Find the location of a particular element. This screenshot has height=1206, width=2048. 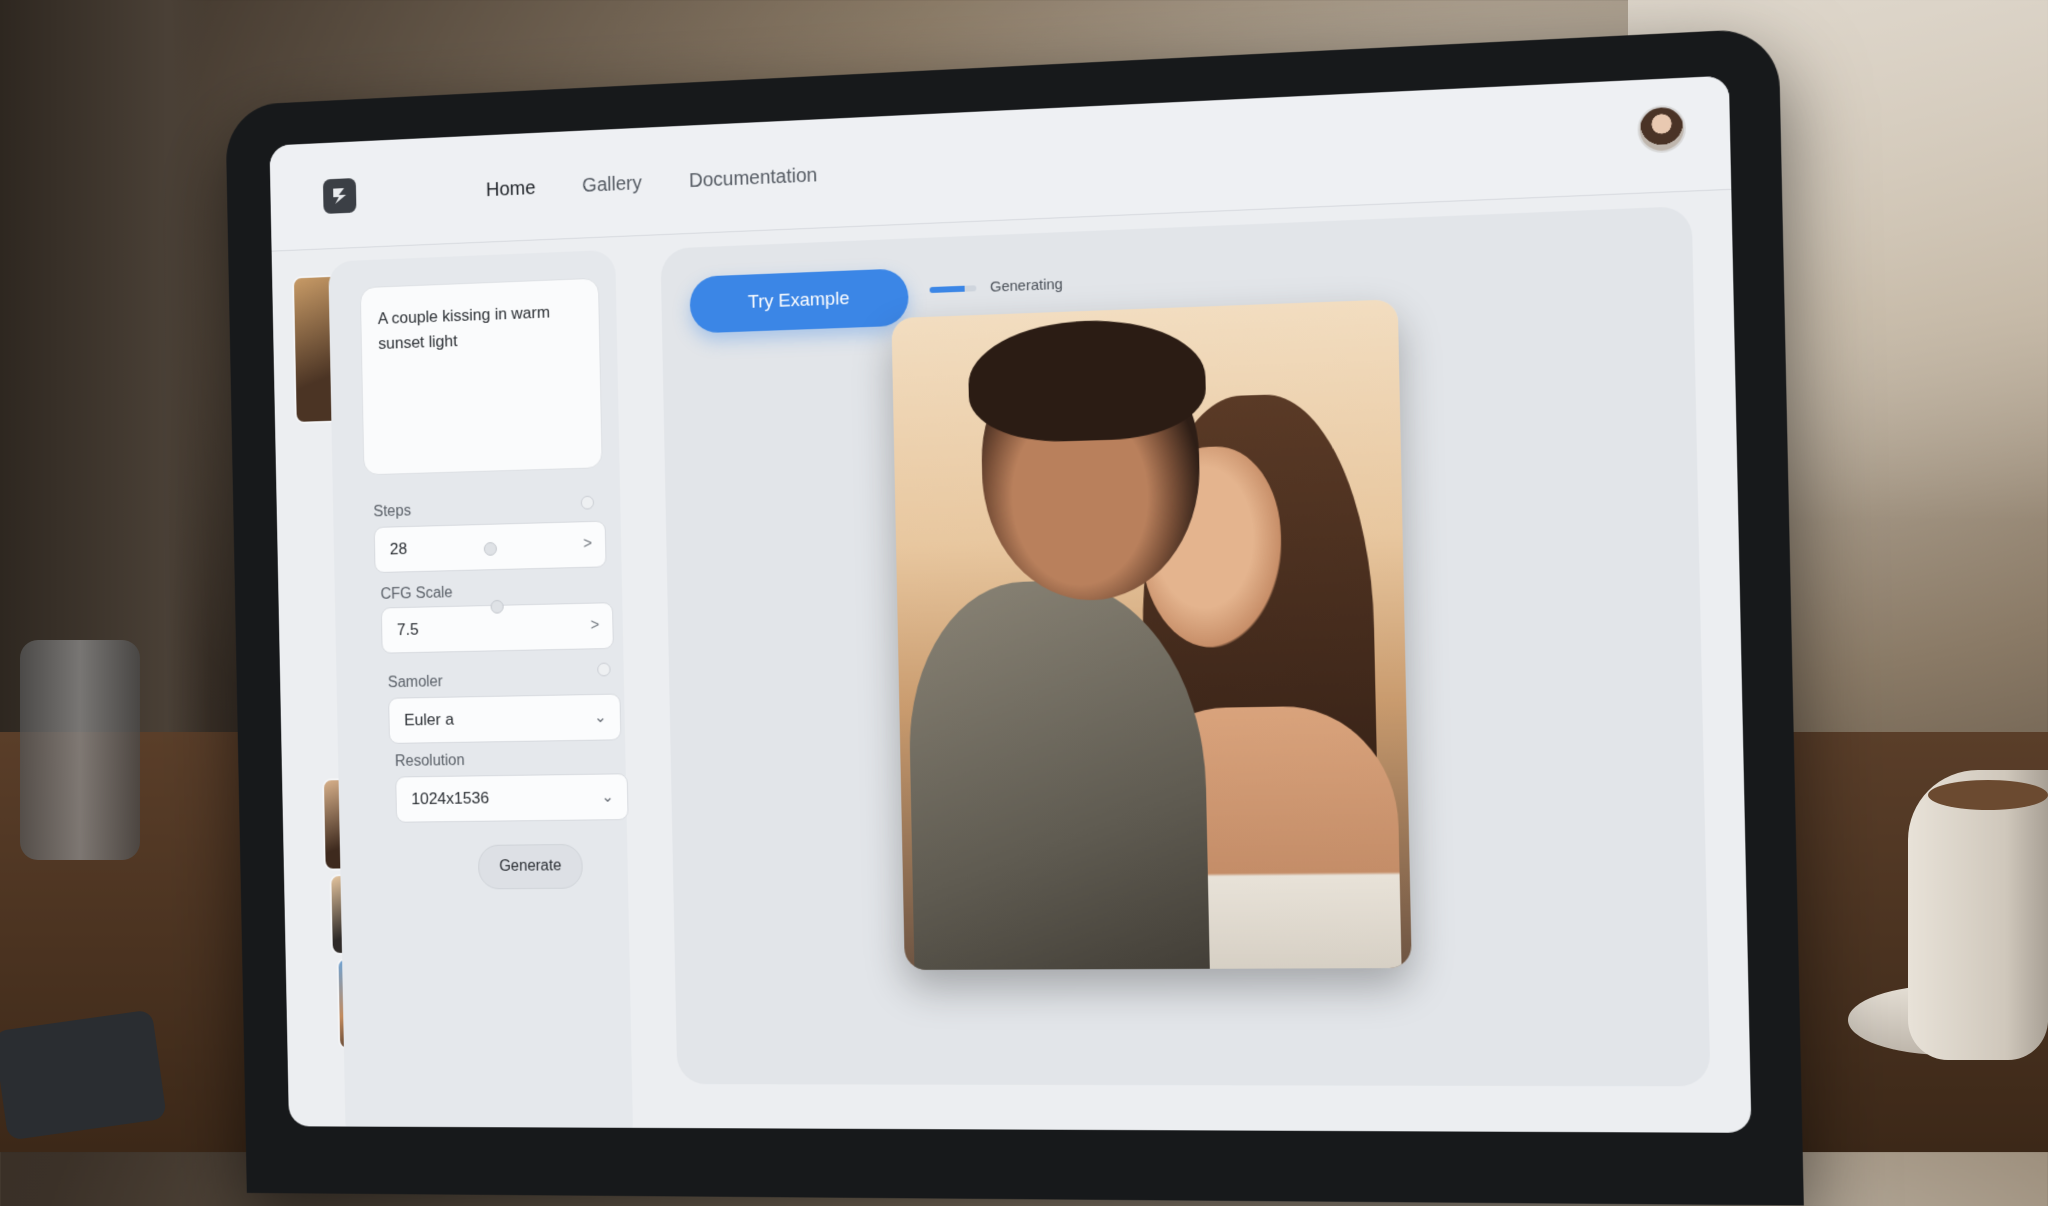

sampler-info-icon is located at coordinates (604, 669).